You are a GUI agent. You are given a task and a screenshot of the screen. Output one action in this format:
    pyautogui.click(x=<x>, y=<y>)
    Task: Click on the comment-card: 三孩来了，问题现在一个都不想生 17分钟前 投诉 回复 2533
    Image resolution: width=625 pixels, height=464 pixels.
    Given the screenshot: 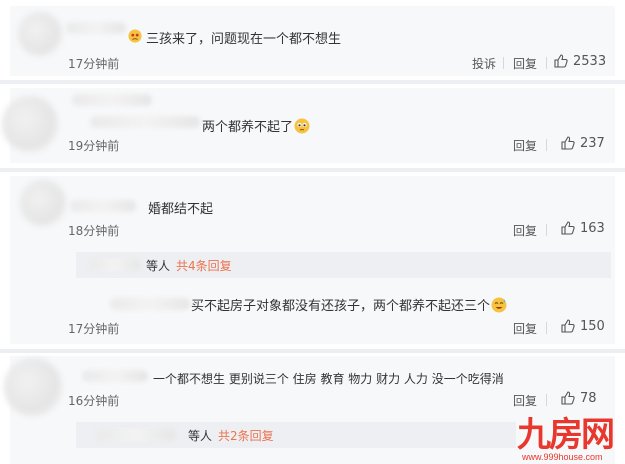 What is the action you would take?
    pyautogui.click(x=312, y=41)
    